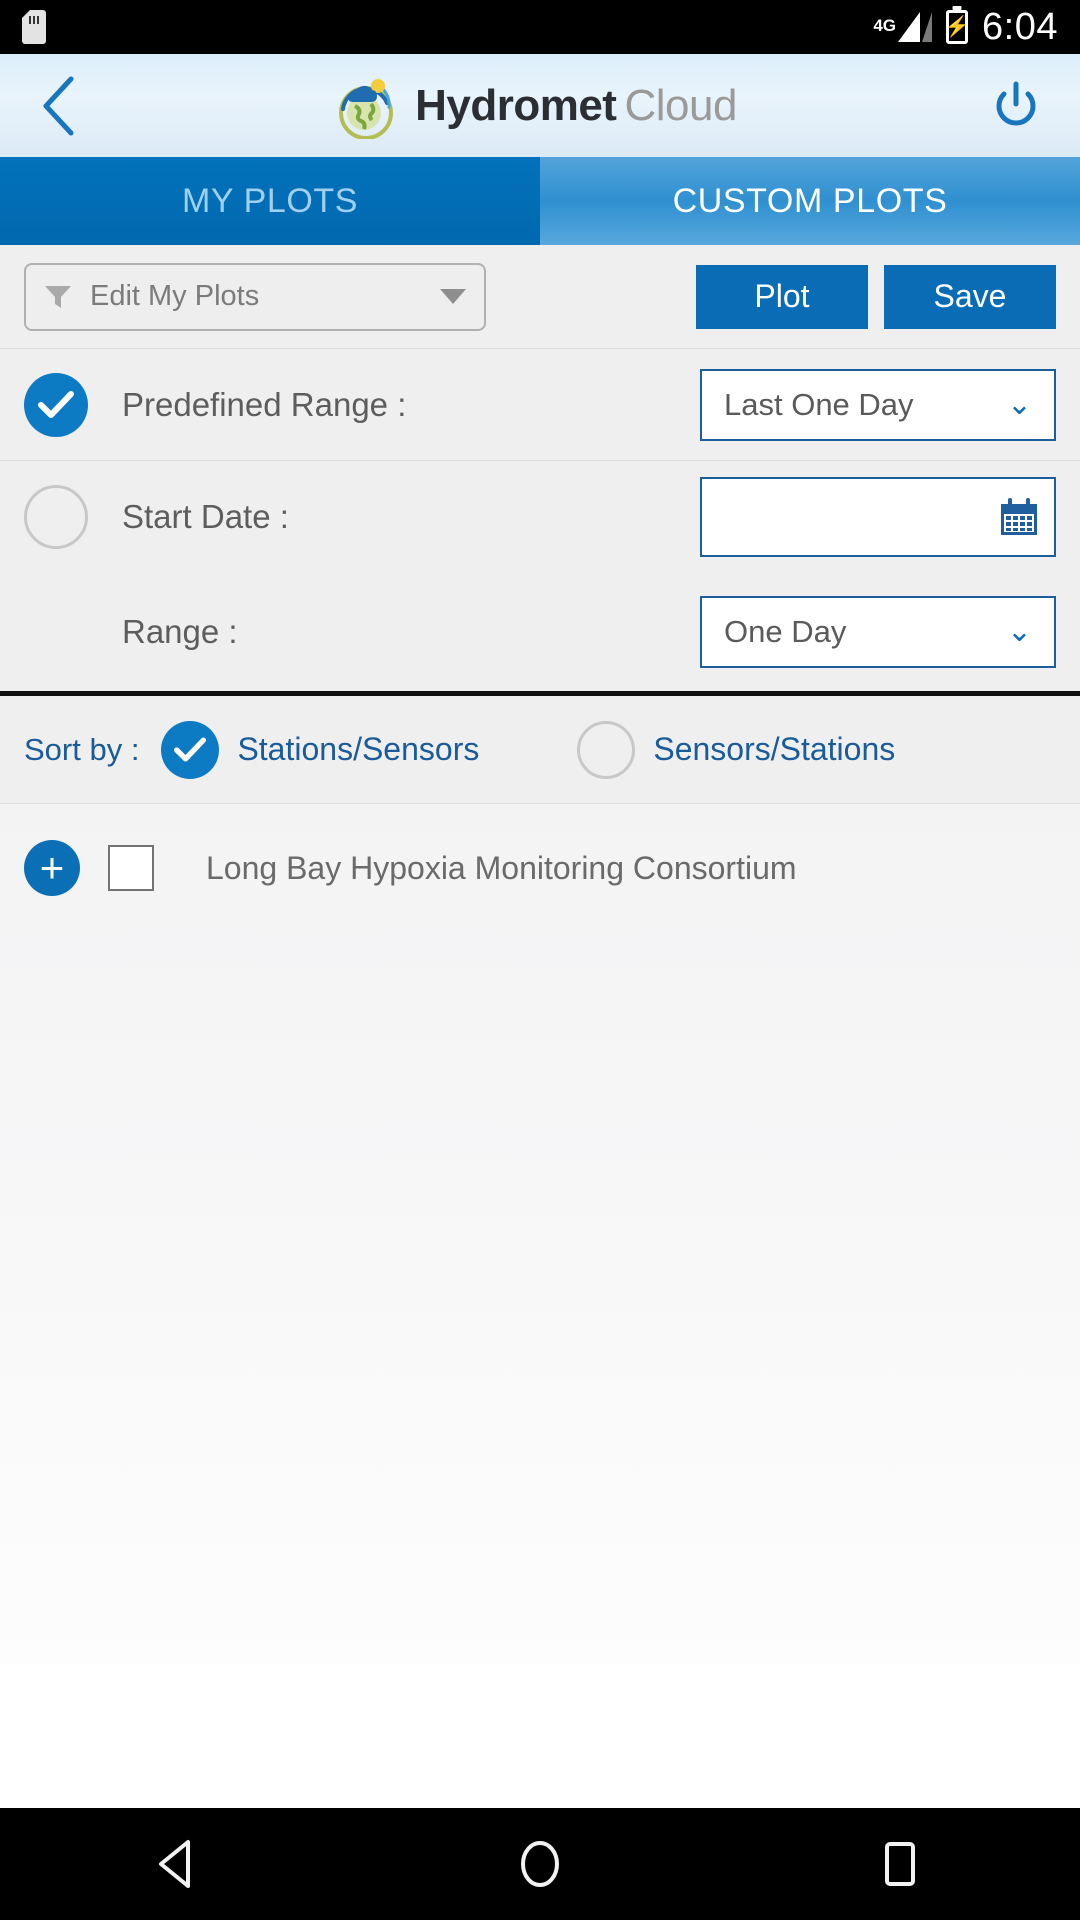 Image resolution: width=1080 pixels, height=1920 pixels. What do you see at coordinates (540, 27) in the screenshot?
I see `status-bar: 4G ⚡ 6:04` at bounding box center [540, 27].